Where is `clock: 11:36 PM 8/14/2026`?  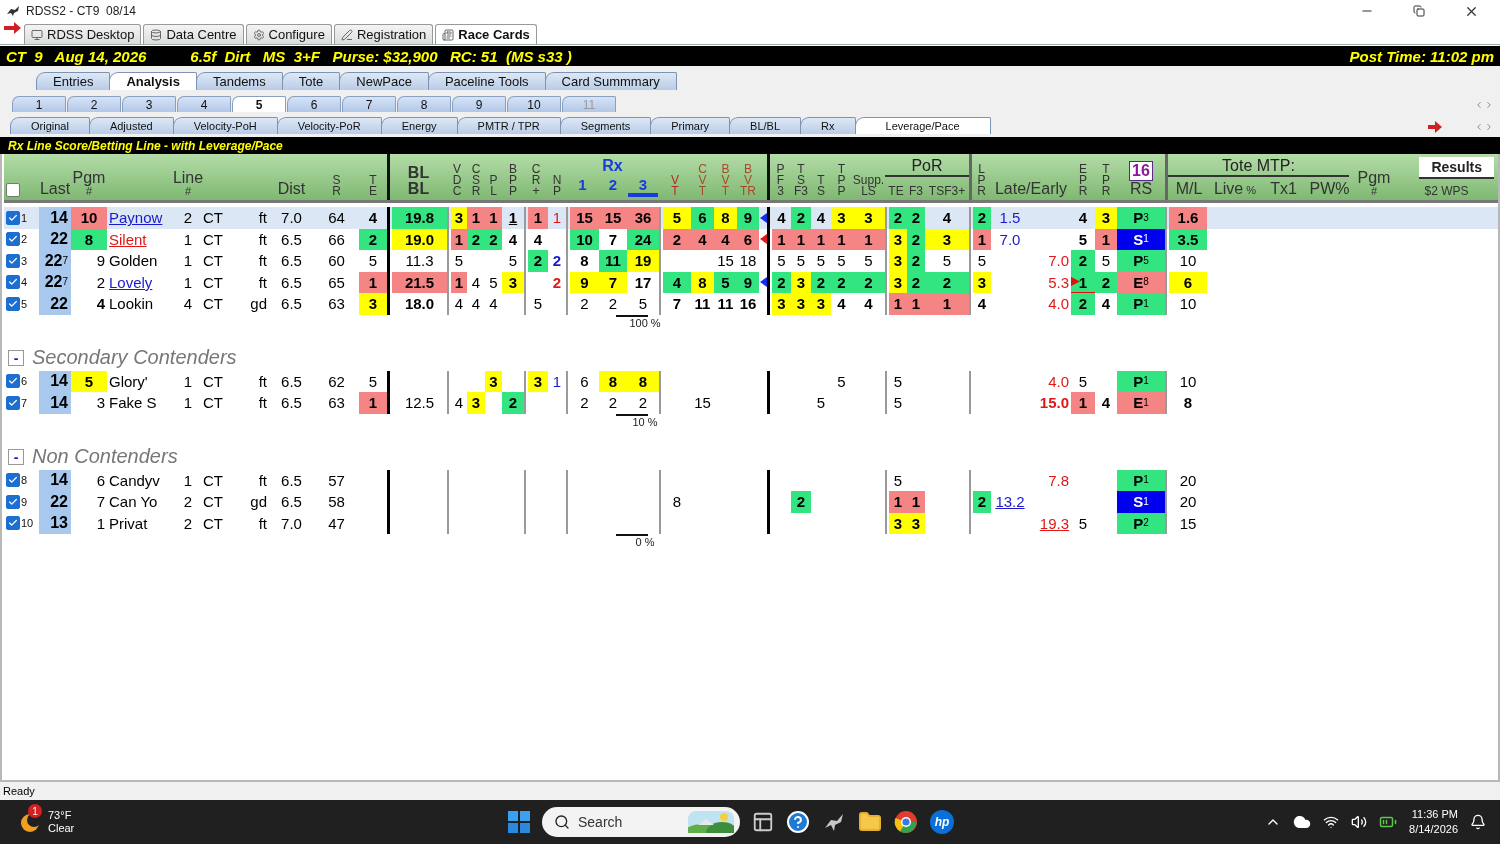
clock: 11:36 PM 8/14/2026 is located at coordinates (1433, 822).